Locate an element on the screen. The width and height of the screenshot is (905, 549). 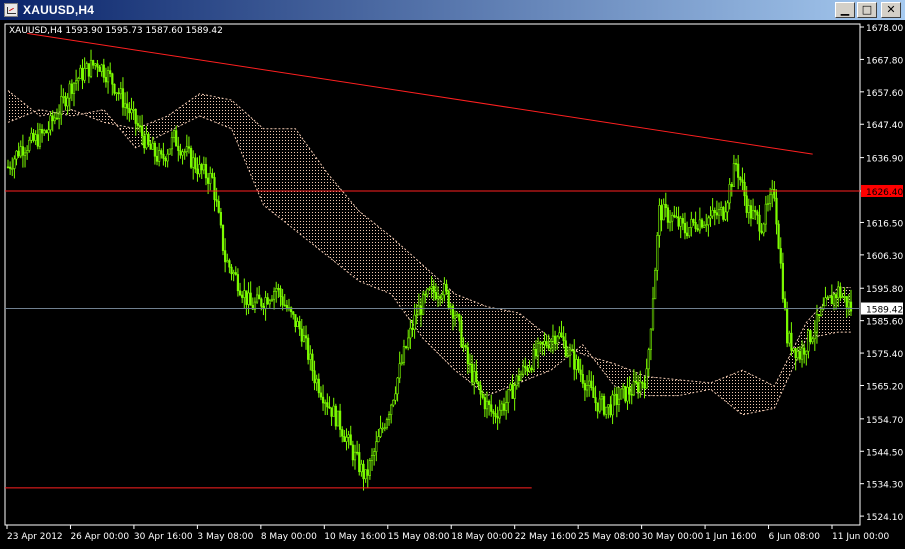
level-price-label: 1626.40 is located at coordinates (884, 193).